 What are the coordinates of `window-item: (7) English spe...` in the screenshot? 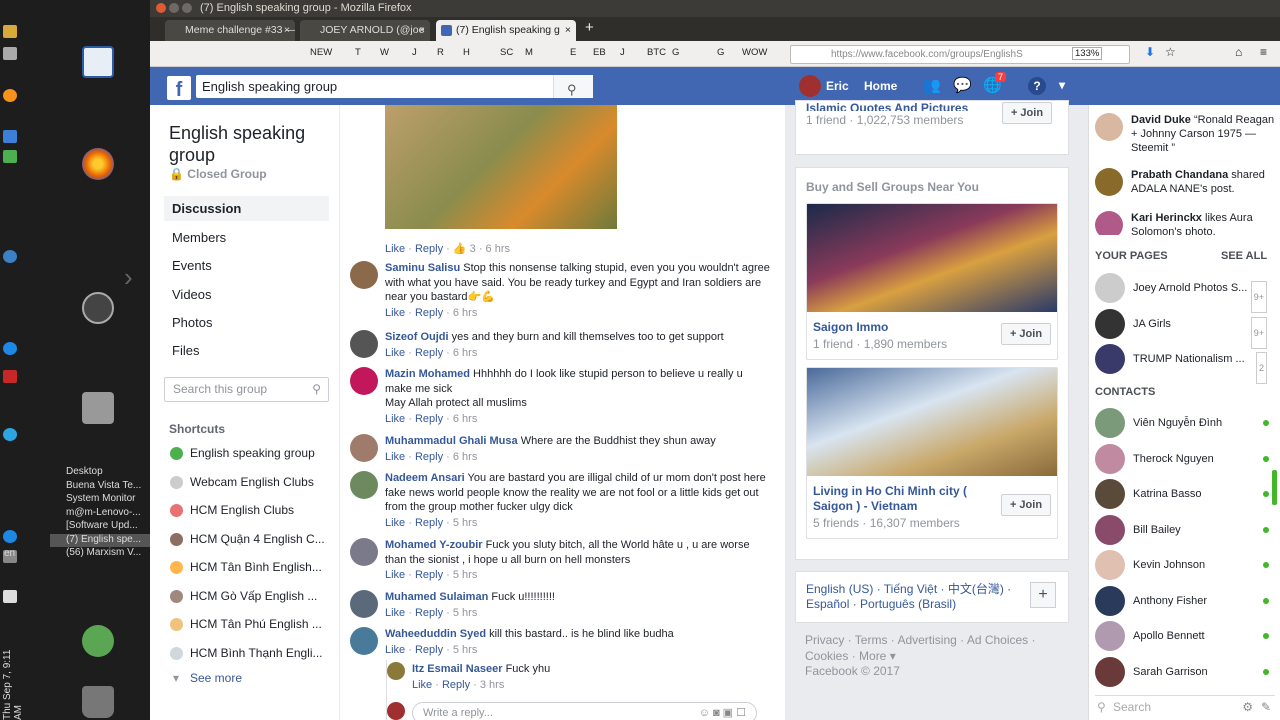 It's located at (100, 540).